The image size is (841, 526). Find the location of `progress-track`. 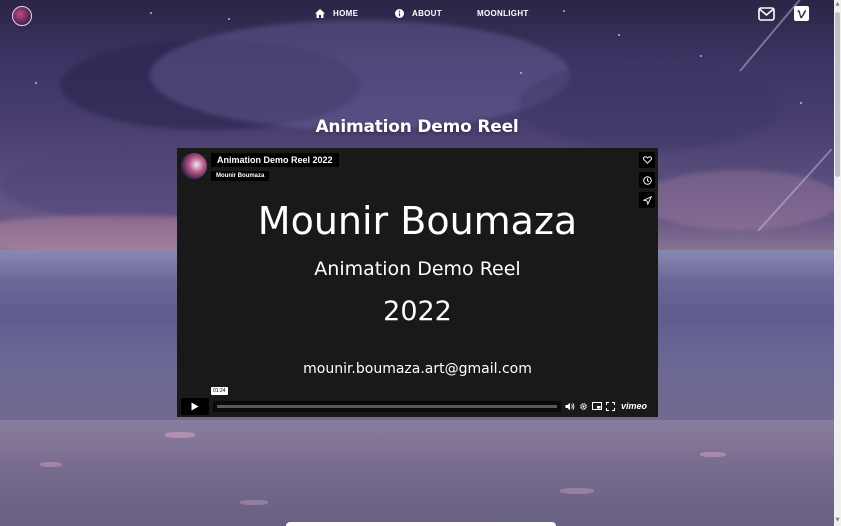

progress-track is located at coordinates (387, 406).